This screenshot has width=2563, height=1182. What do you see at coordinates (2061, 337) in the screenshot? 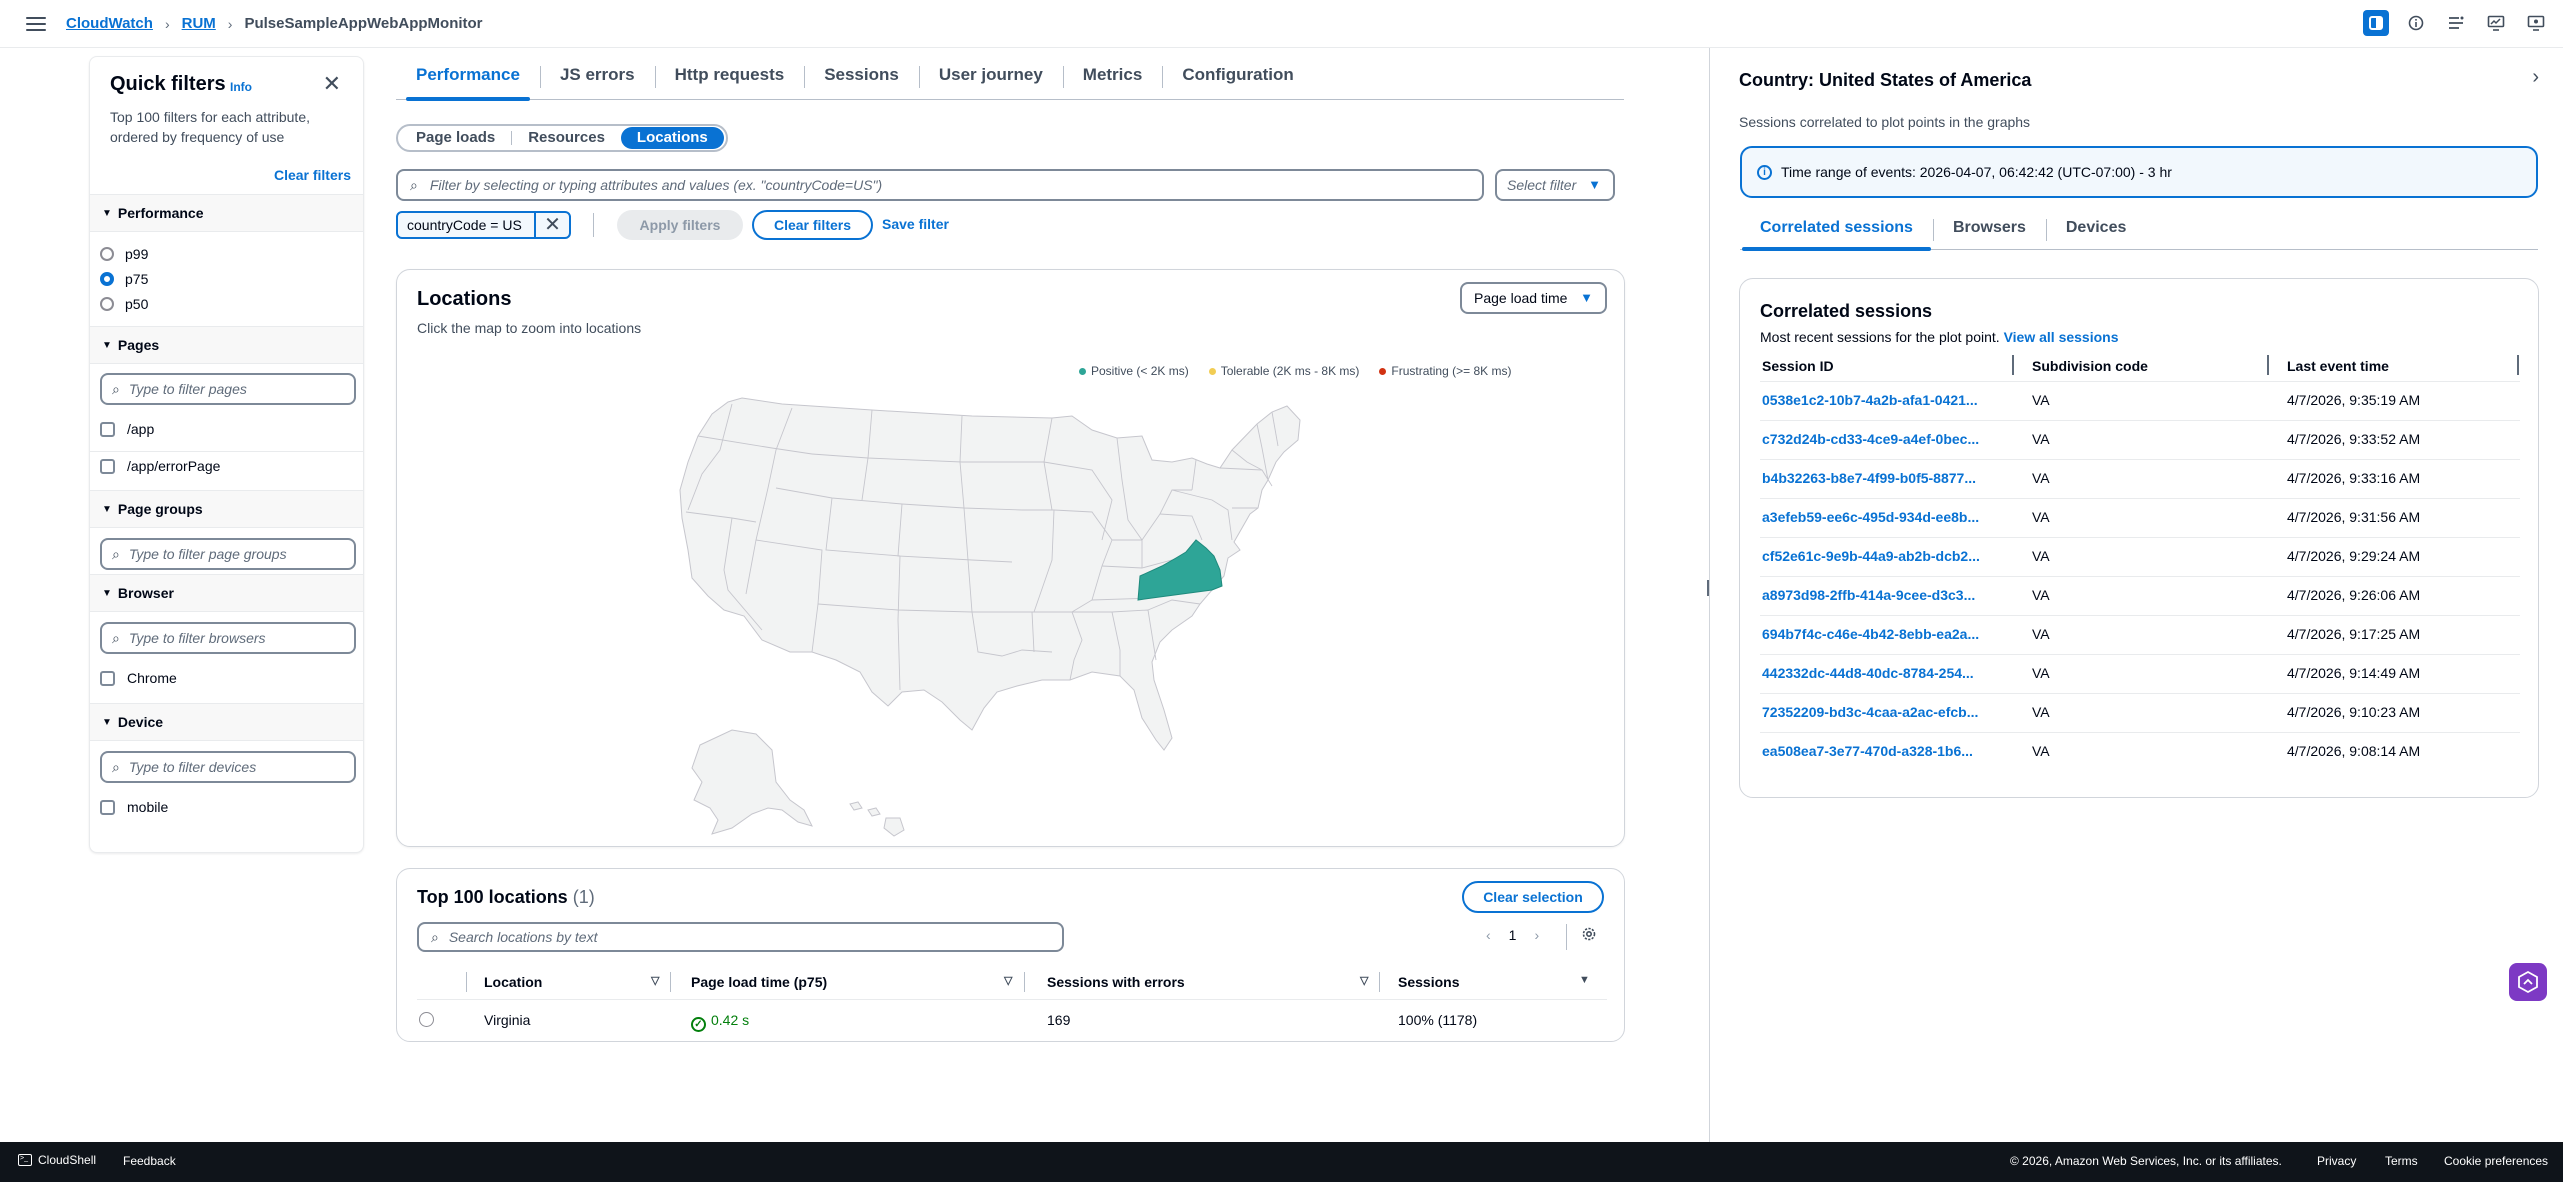
I see `view-all-sessions-link: View all sessions` at bounding box center [2061, 337].